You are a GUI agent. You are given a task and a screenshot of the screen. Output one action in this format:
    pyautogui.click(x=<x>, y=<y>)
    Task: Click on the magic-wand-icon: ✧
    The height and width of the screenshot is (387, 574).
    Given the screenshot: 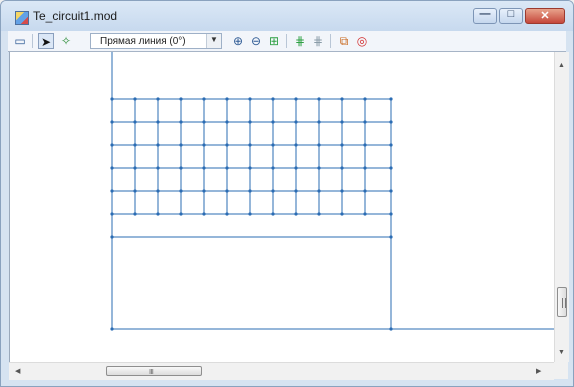 What is the action you would take?
    pyautogui.click(x=66, y=41)
    